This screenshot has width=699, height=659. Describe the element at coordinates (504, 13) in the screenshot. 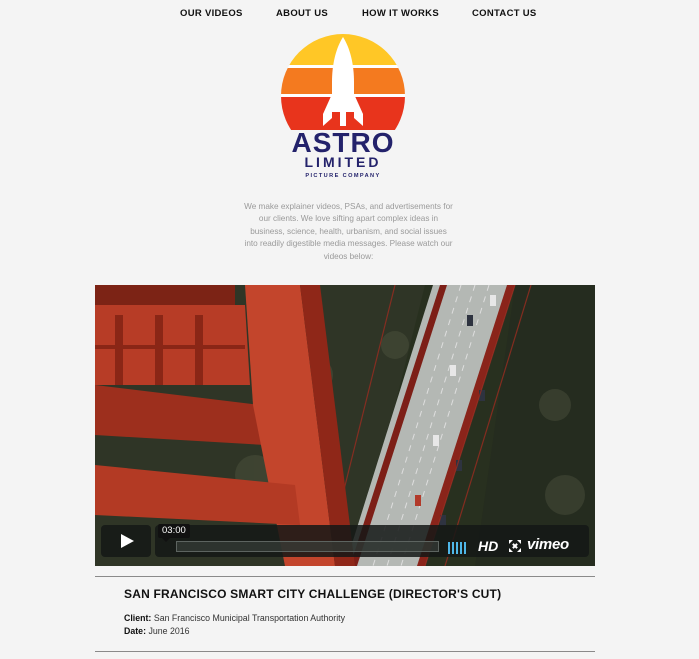

I see `nav-contact-us: CONTACT US` at that location.